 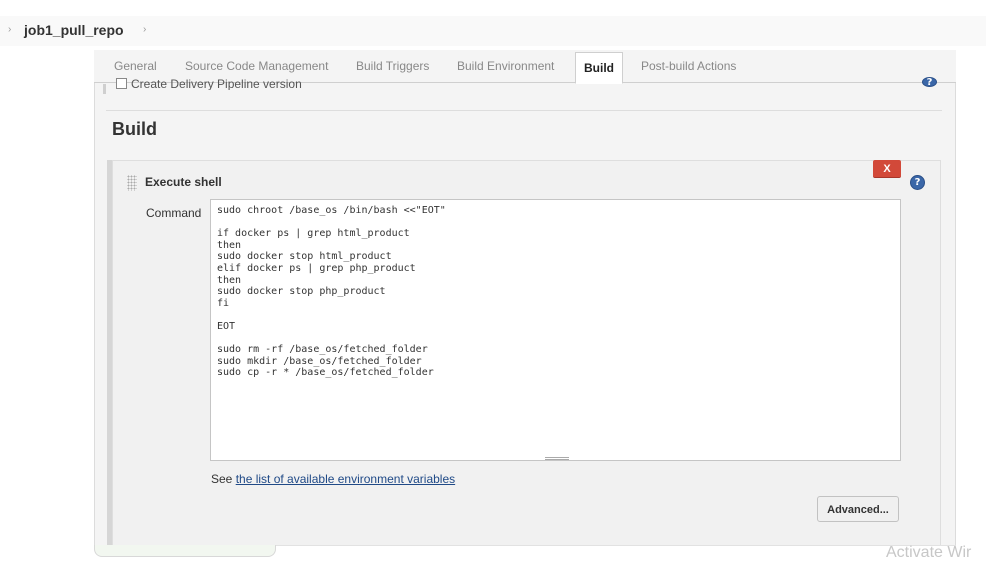 I want to click on section-rule, so click(x=104, y=89).